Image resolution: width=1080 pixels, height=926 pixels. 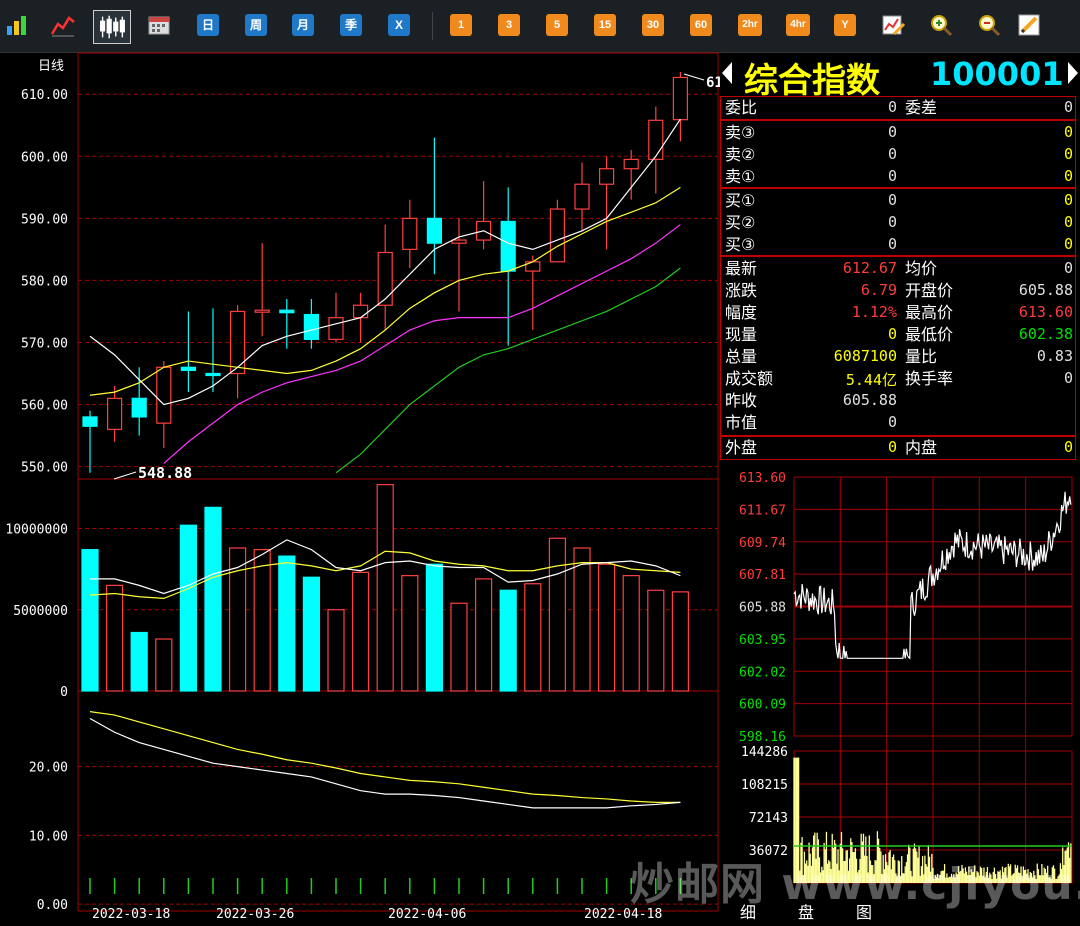 What do you see at coordinates (892, 132) in the screenshot?
I see `ask-price: 0` at bounding box center [892, 132].